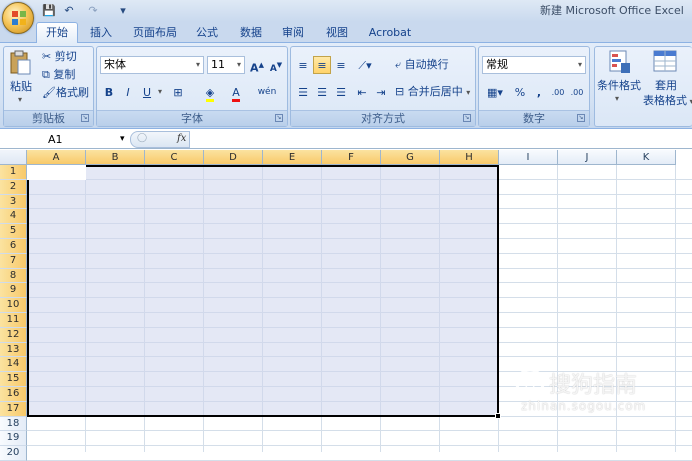  I want to click on orientation-icon: ⟋▾, so click(365, 65).